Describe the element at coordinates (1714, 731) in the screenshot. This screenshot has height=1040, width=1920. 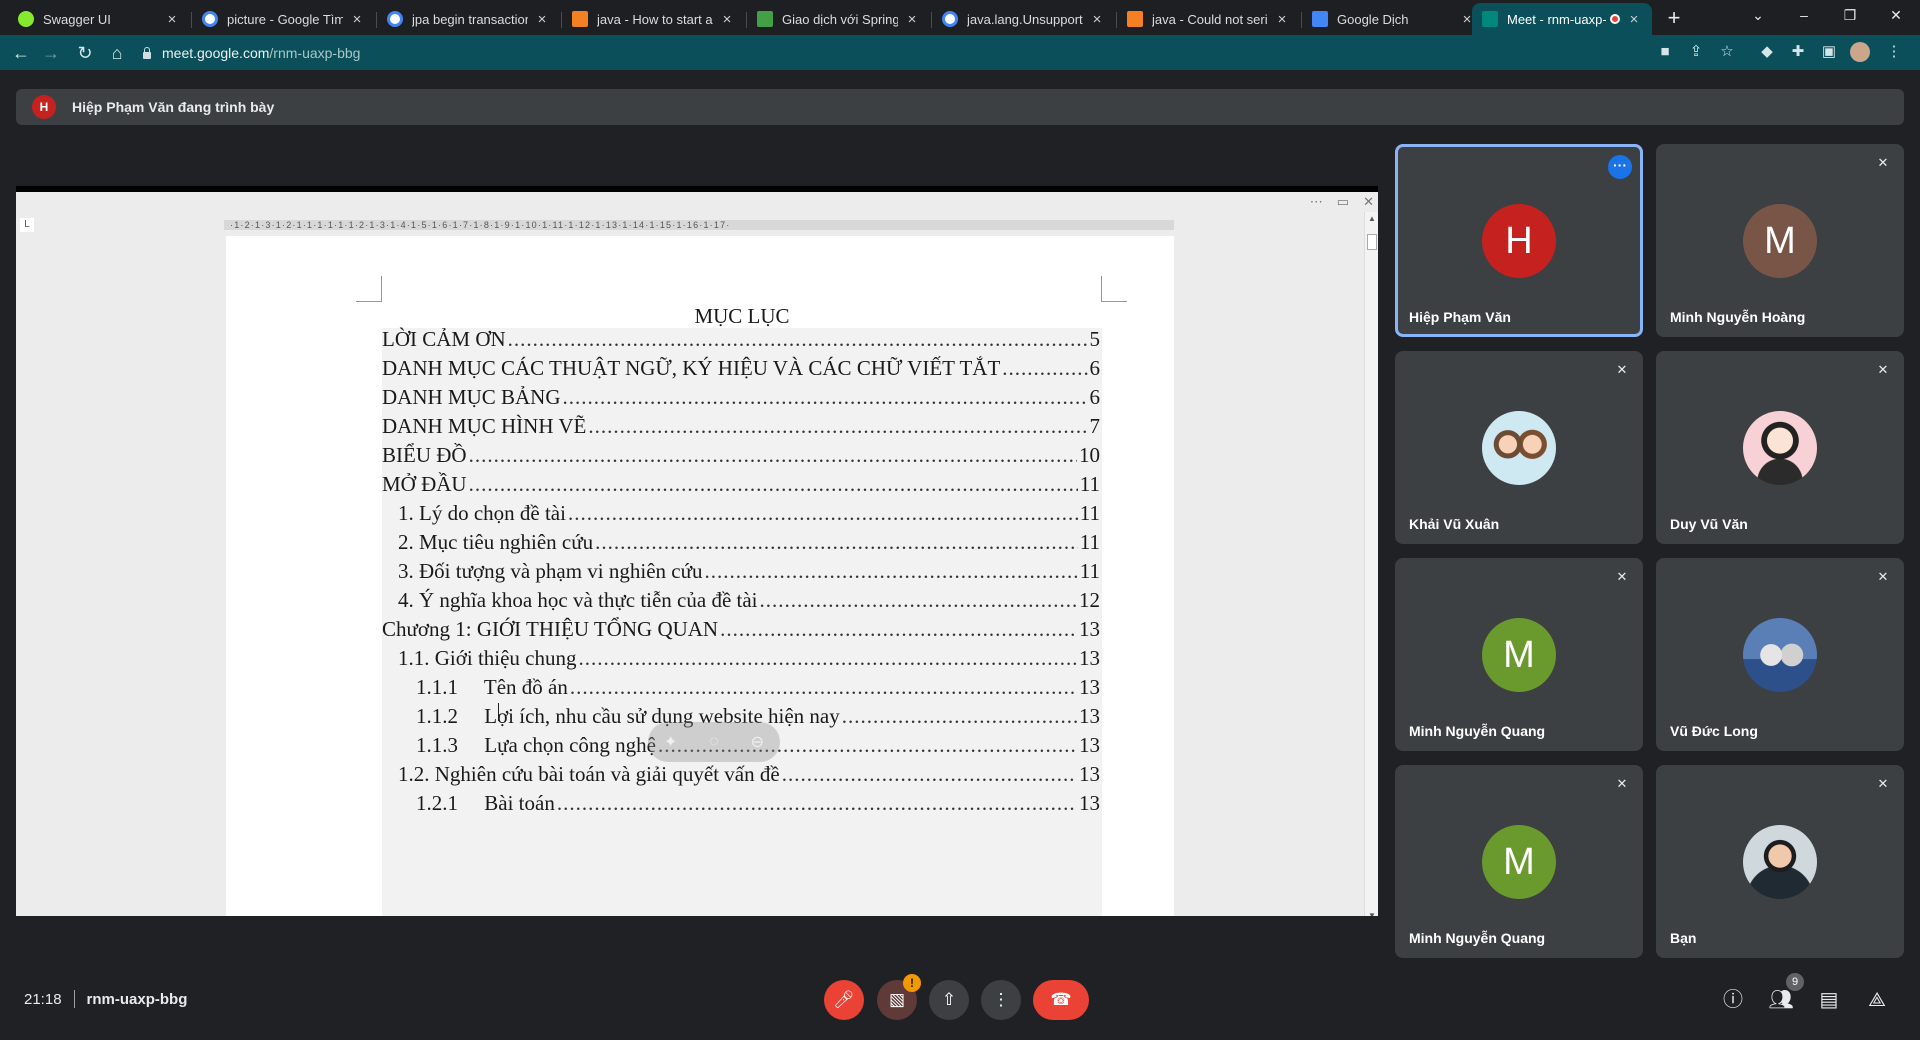
I see `participant-name: Vũ Đức Long` at that location.